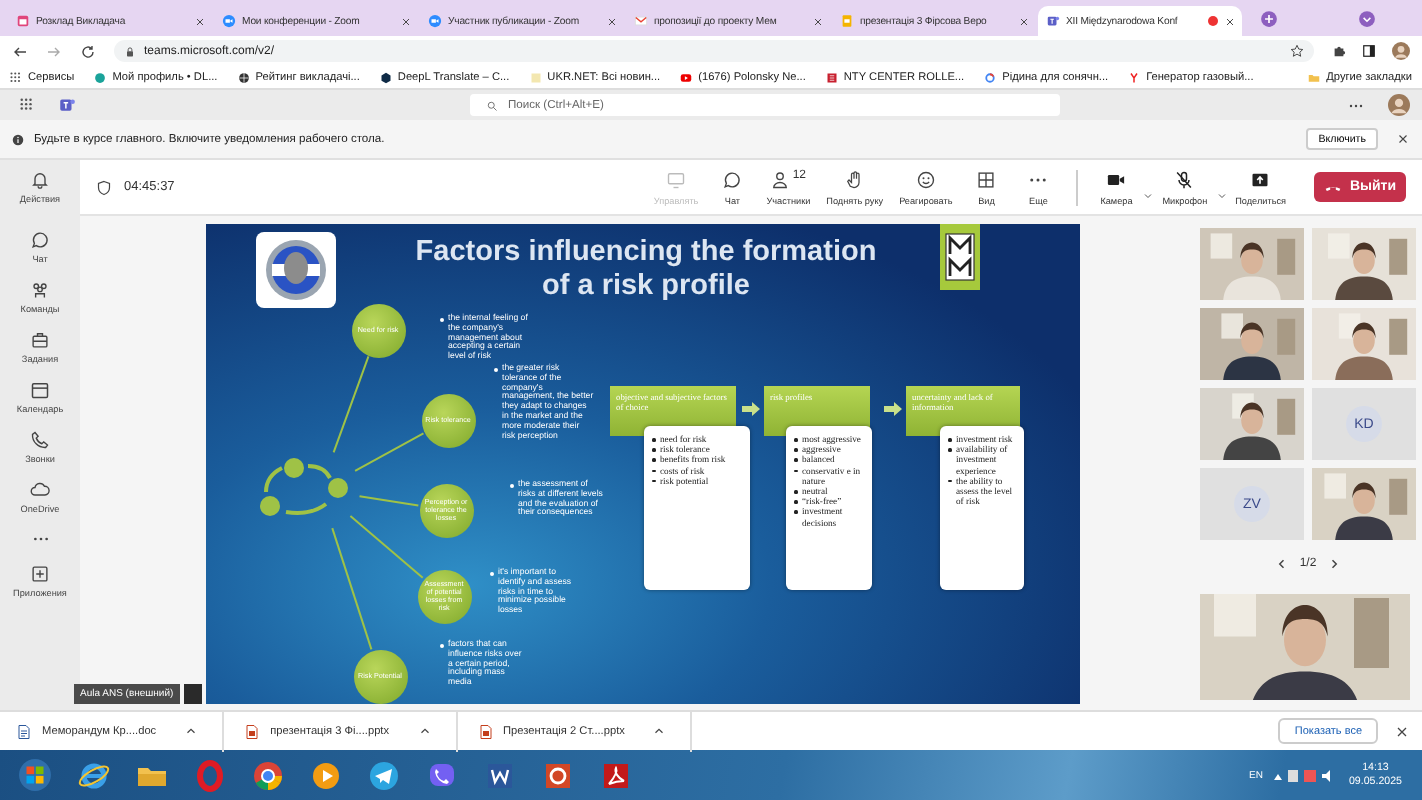  What do you see at coordinates (1334, 564) in the screenshot?
I see `next-page-icon` at bounding box center [1334, 564].